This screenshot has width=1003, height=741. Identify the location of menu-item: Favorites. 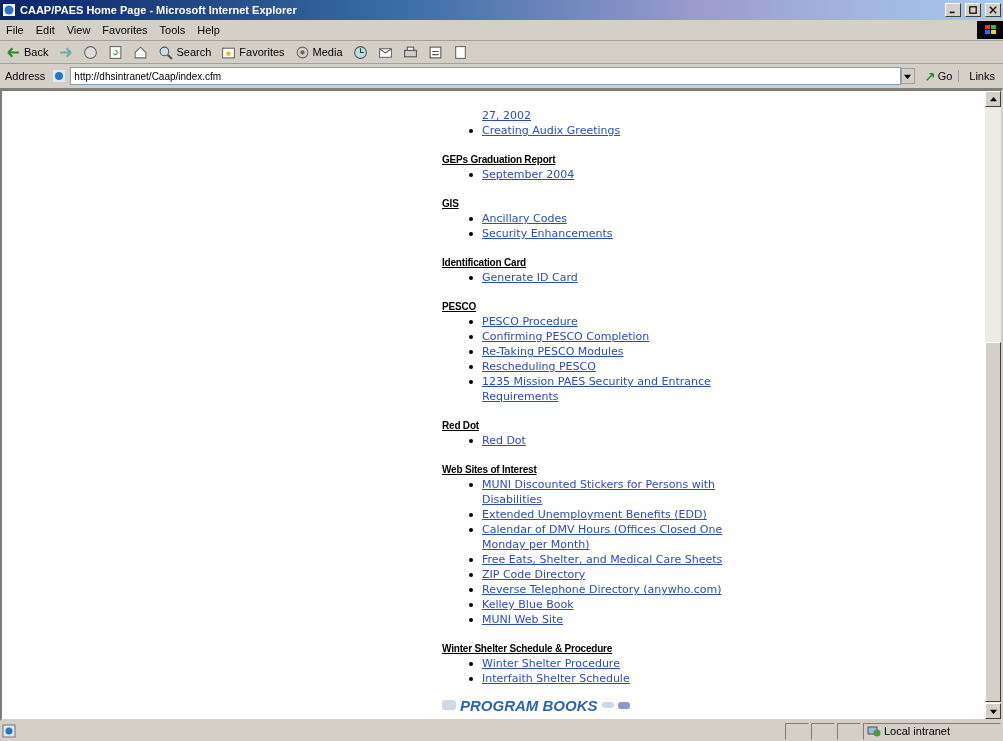
(125, 30).